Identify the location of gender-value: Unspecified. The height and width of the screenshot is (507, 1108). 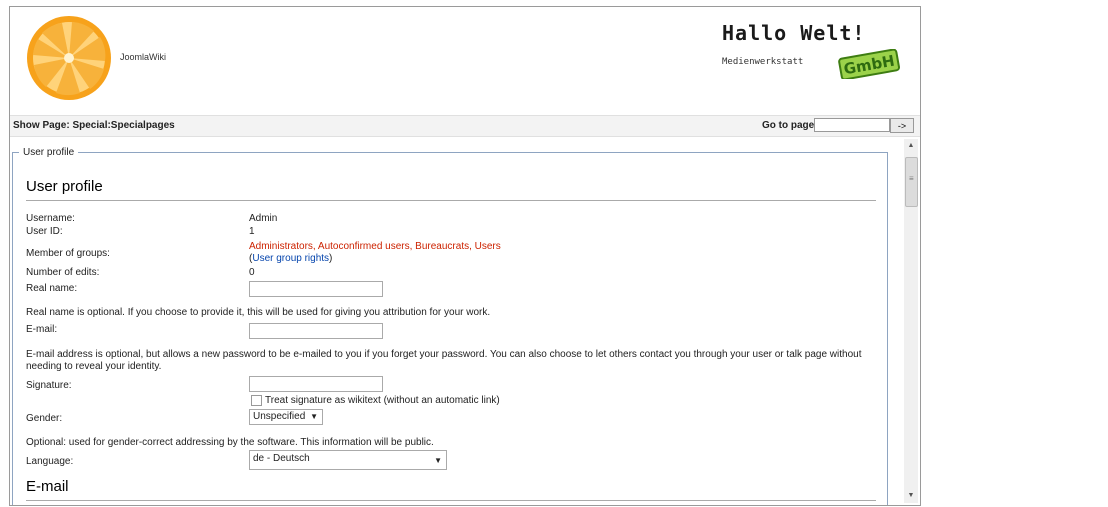
(279, 416).